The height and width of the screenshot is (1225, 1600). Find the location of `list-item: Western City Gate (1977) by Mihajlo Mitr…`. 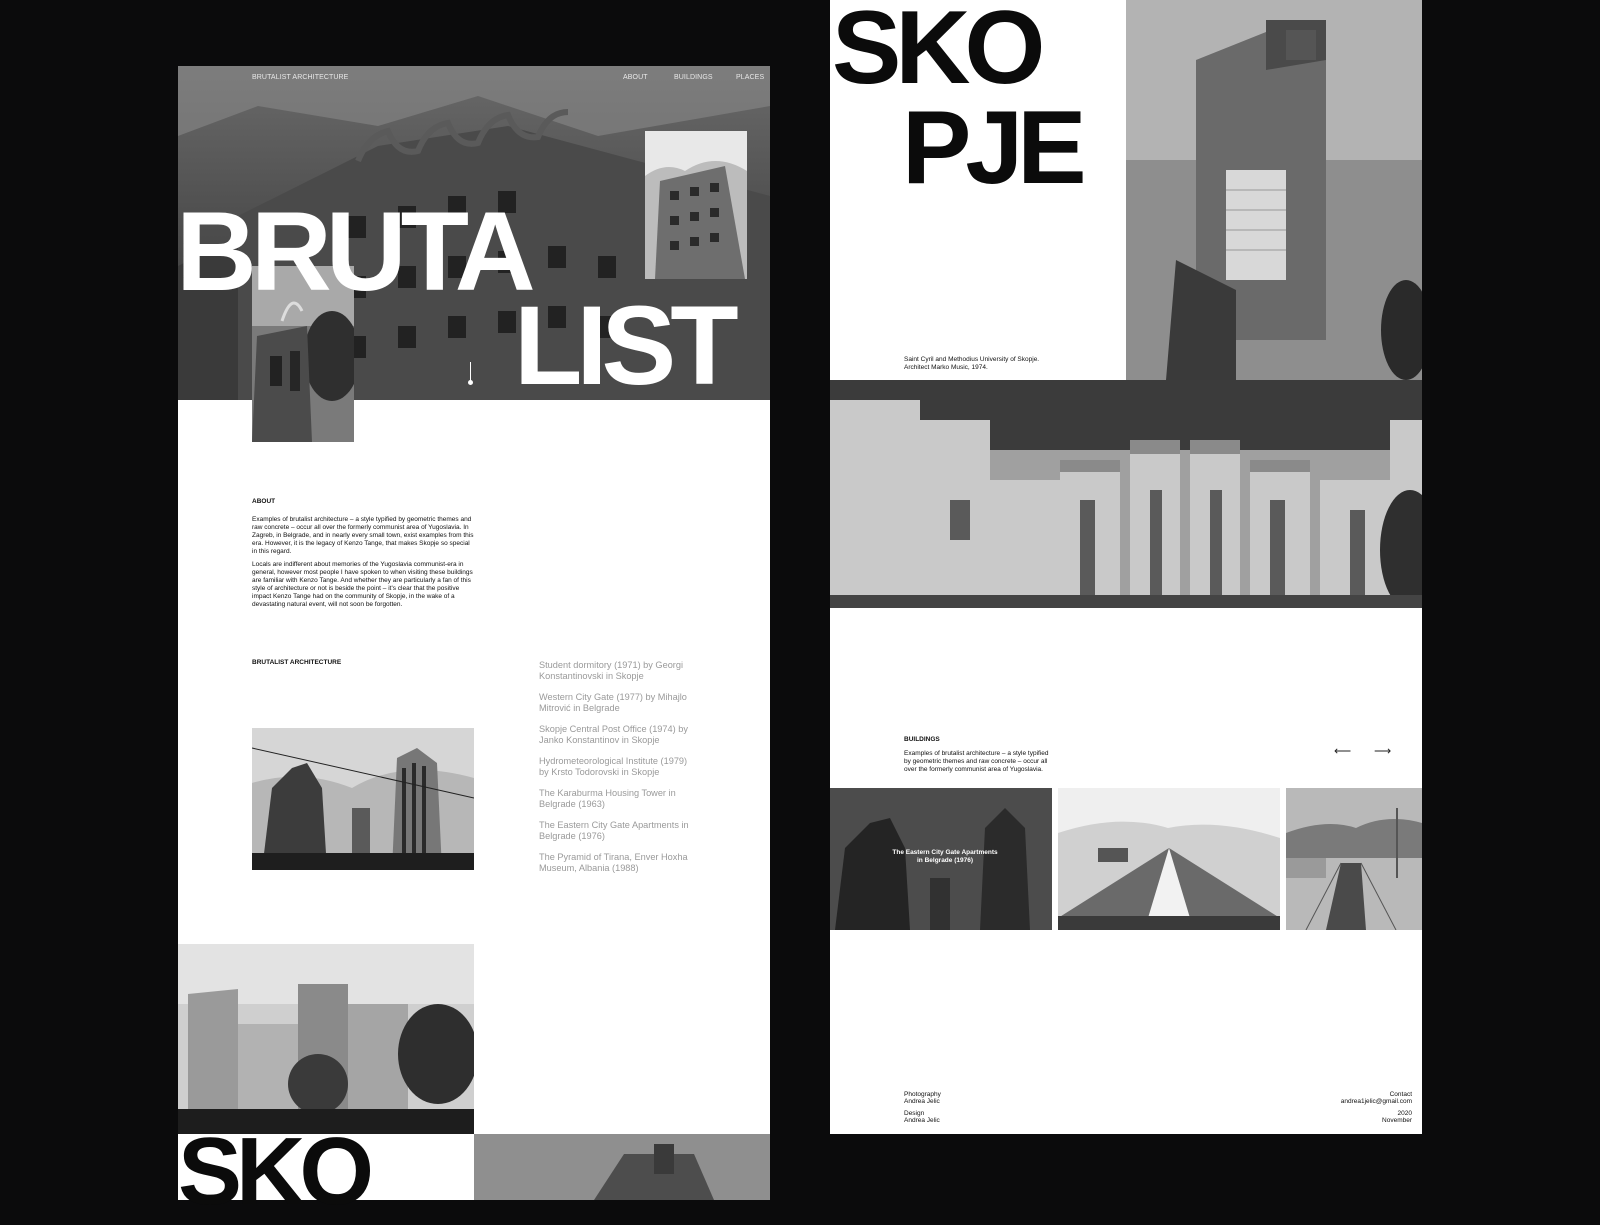

list-item: Western City Gate (1977) by Mihajlo Mitr… is located at coordinates (619, 702).